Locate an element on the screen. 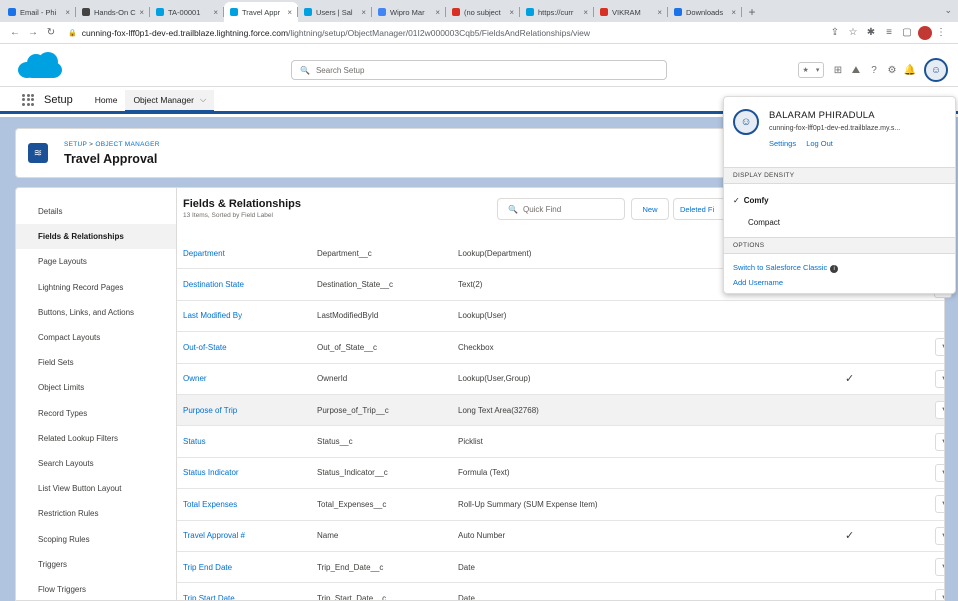 The height and width of the screenshot is (601, 958). reload-icon: ↻ is located at coordinates (51, 32).